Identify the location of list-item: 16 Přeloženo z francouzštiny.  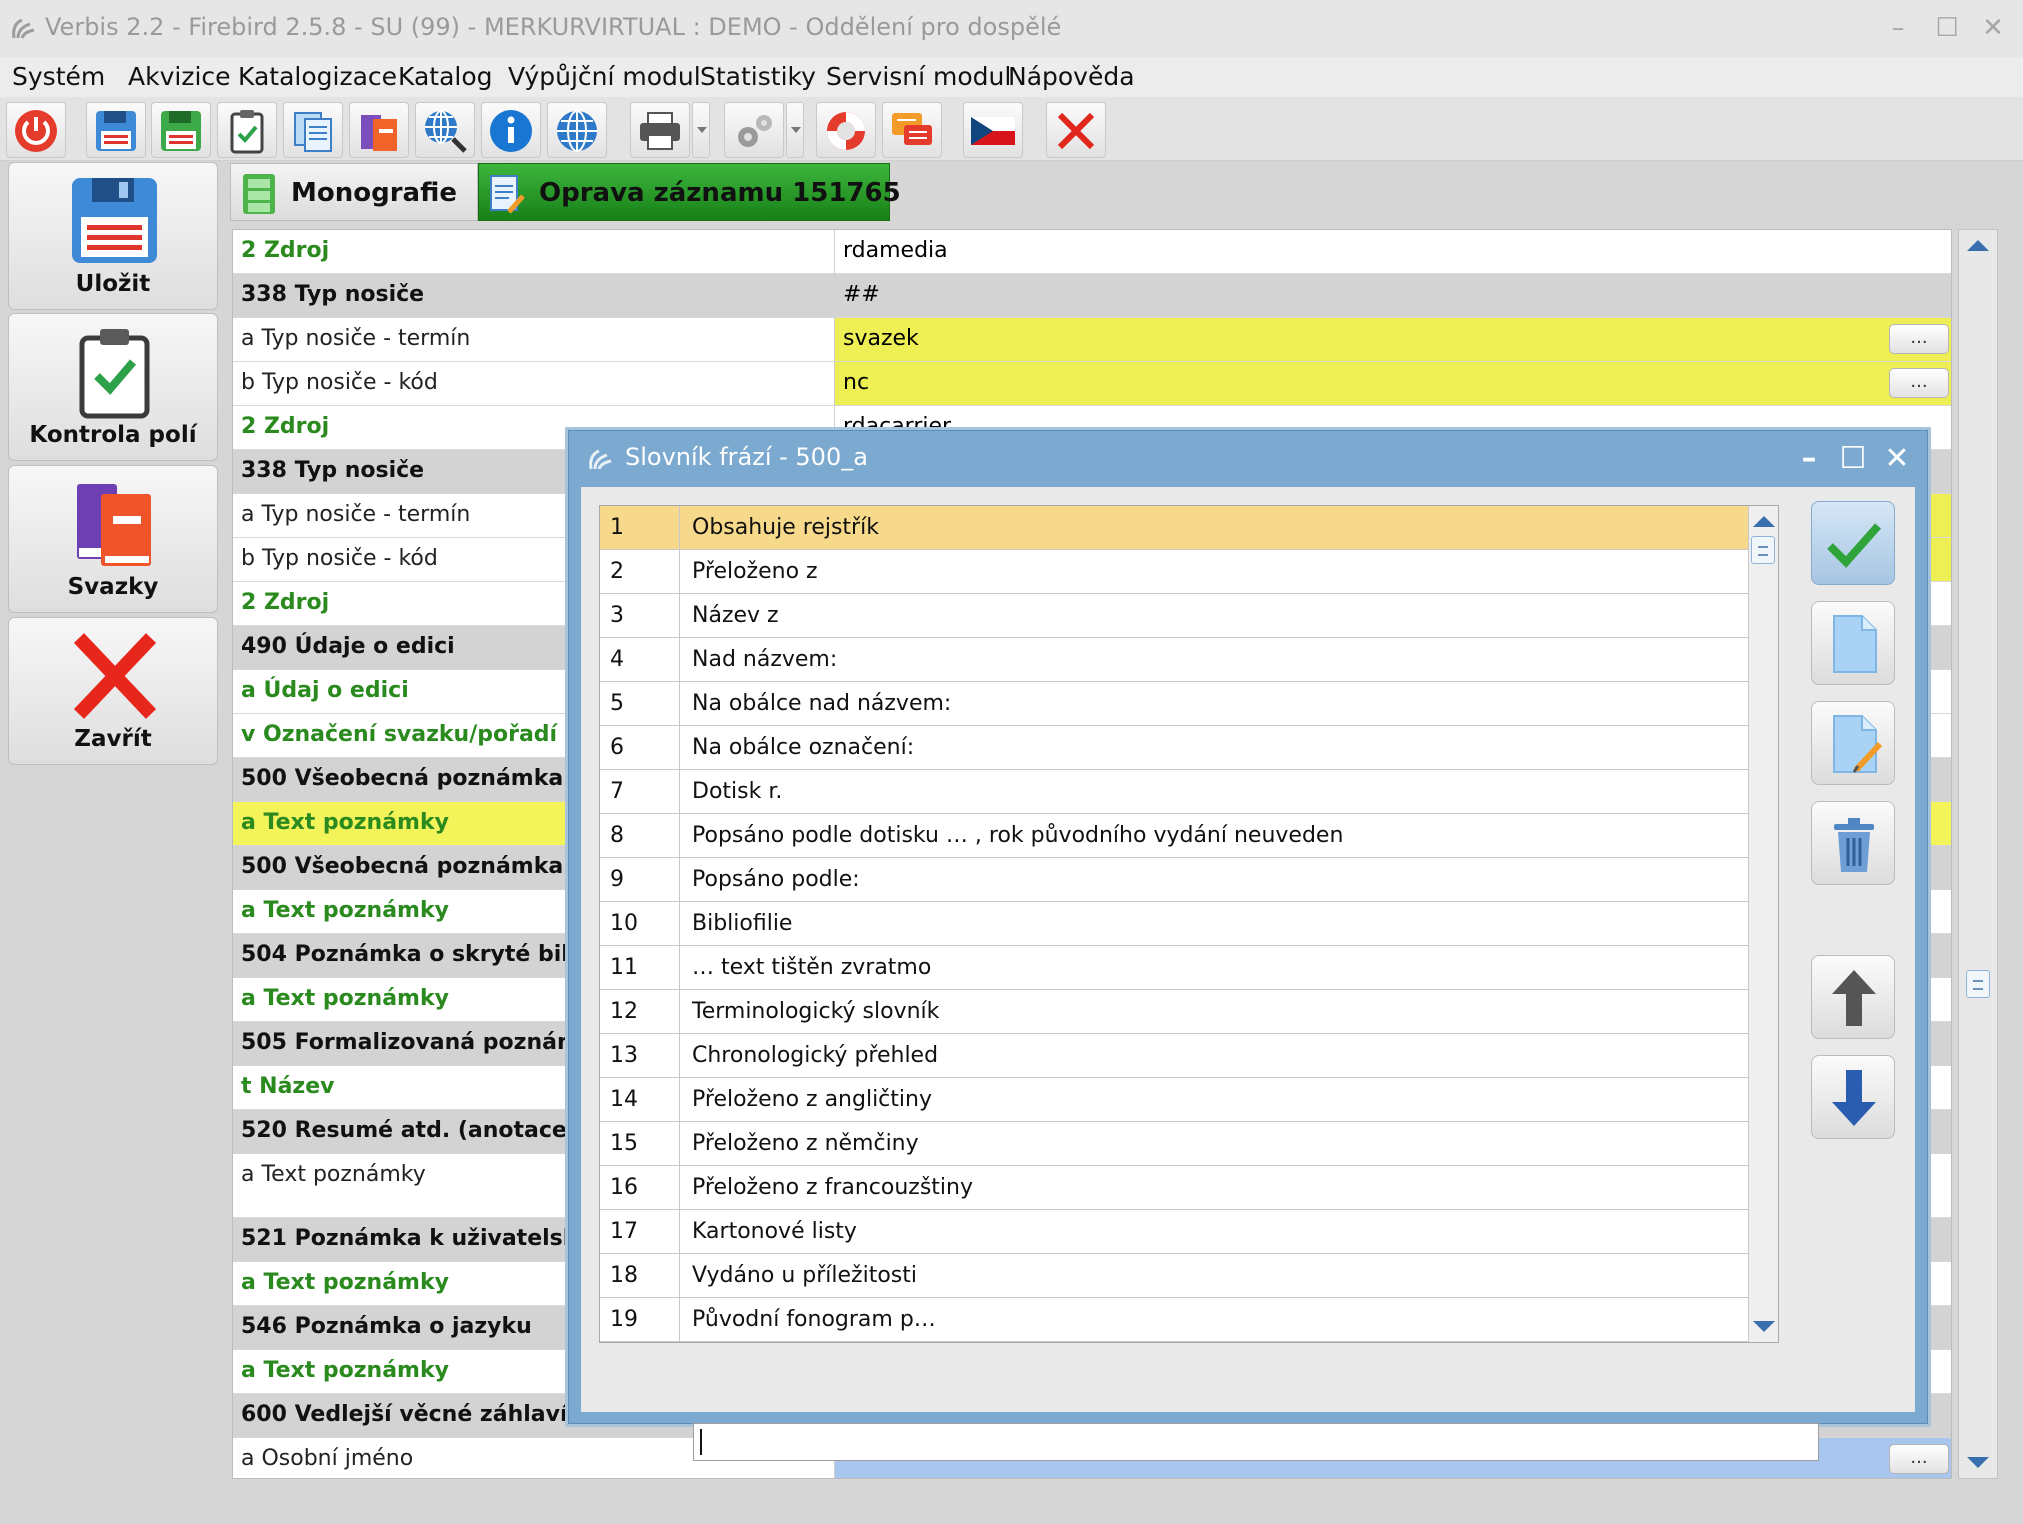
(1174, 1188).